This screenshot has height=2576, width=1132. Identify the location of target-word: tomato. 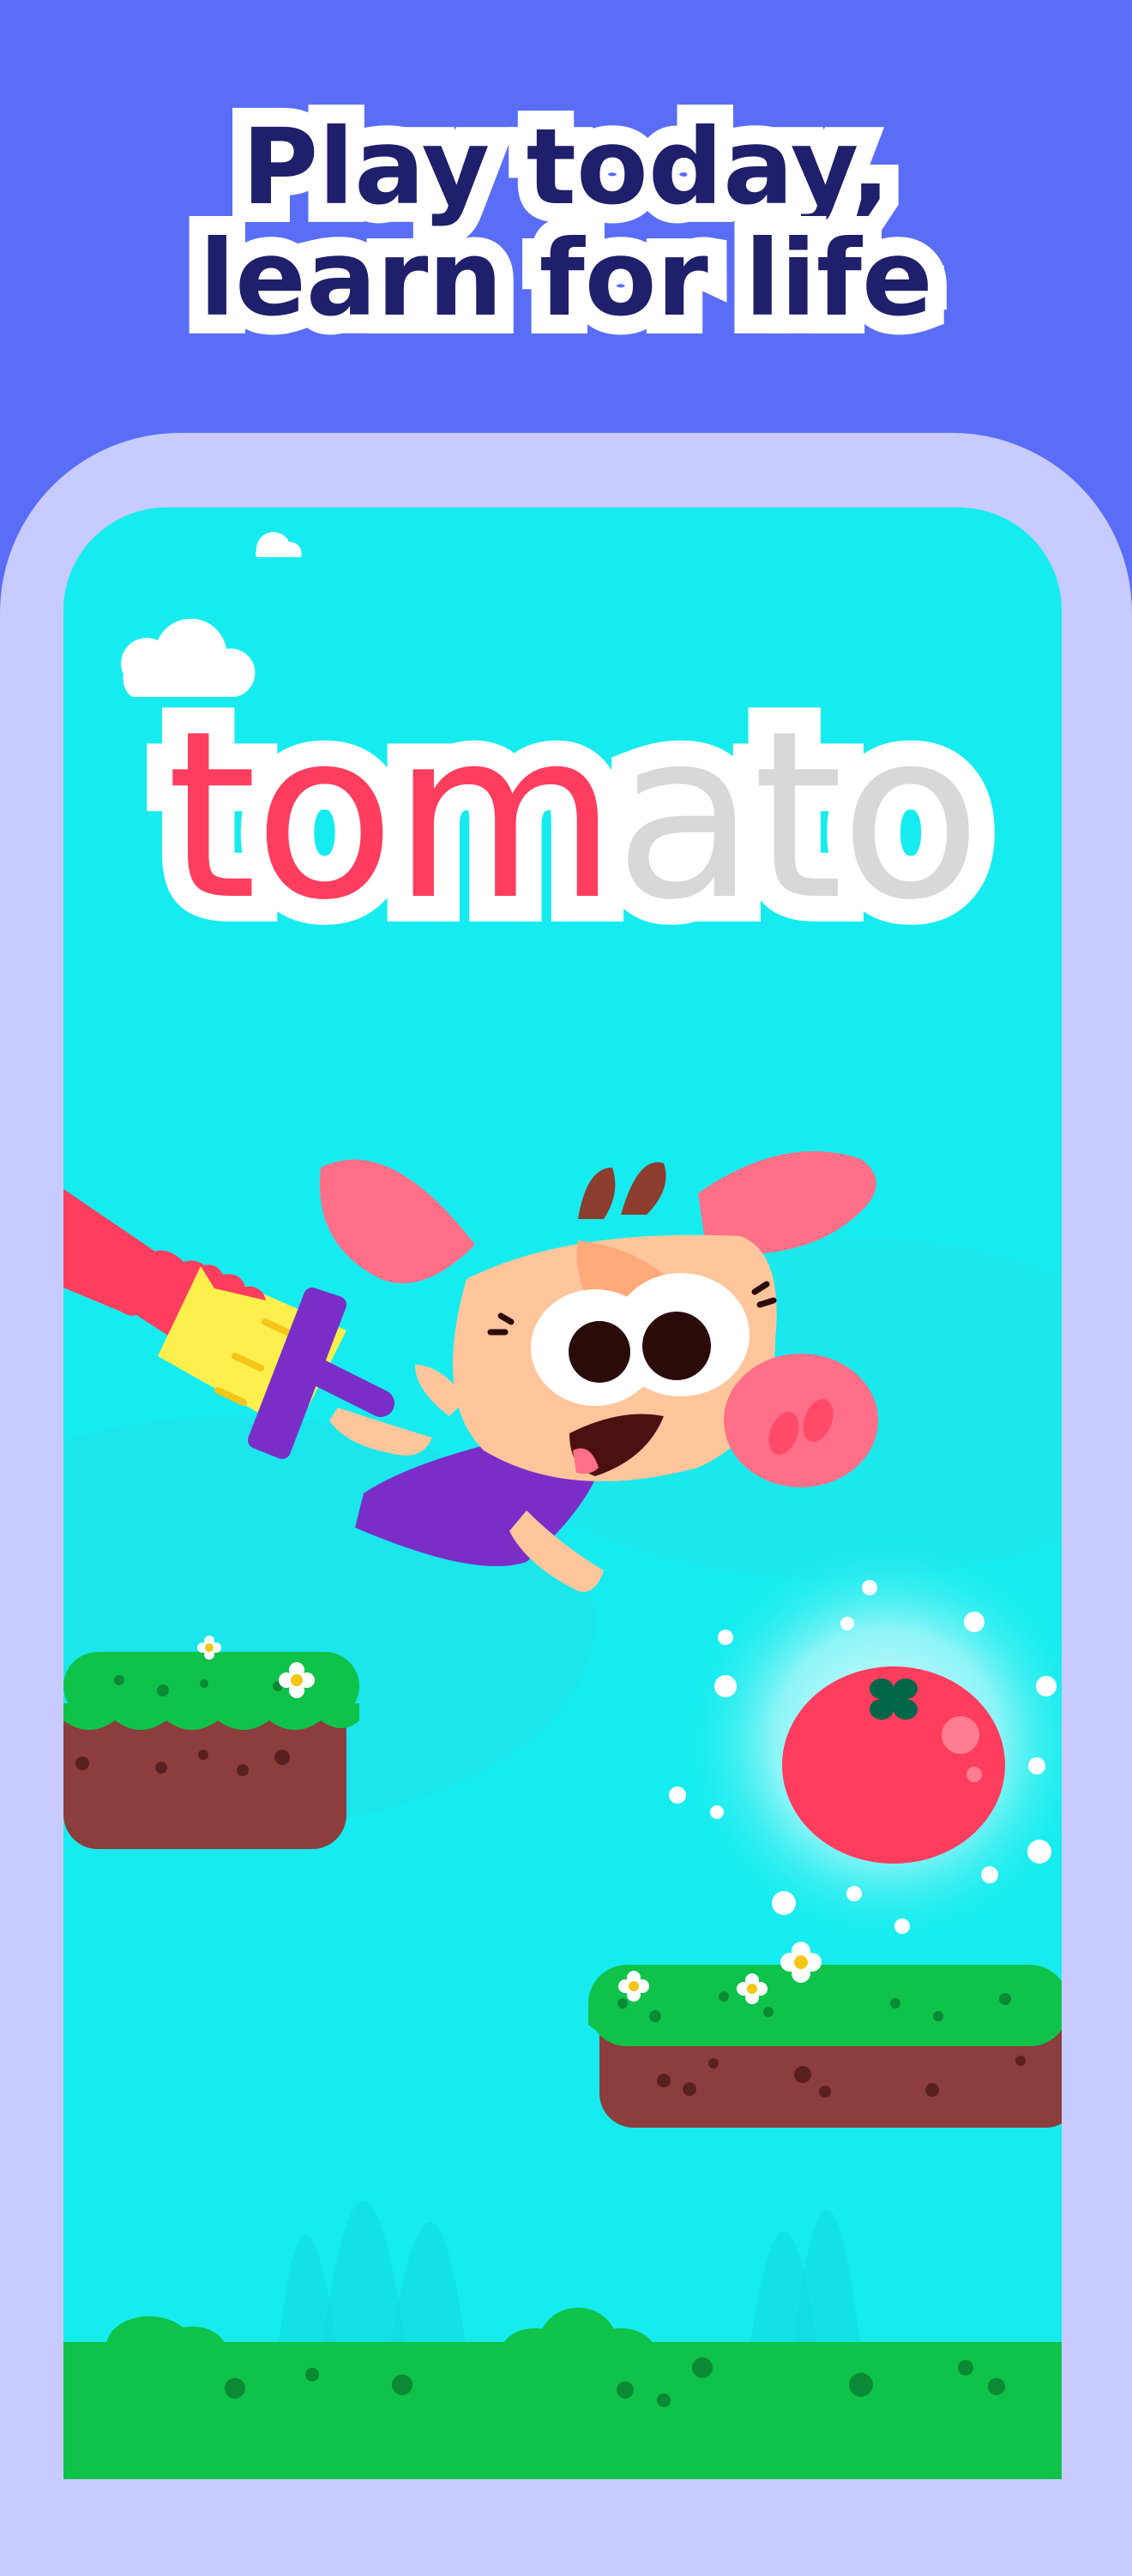
(574, 816).